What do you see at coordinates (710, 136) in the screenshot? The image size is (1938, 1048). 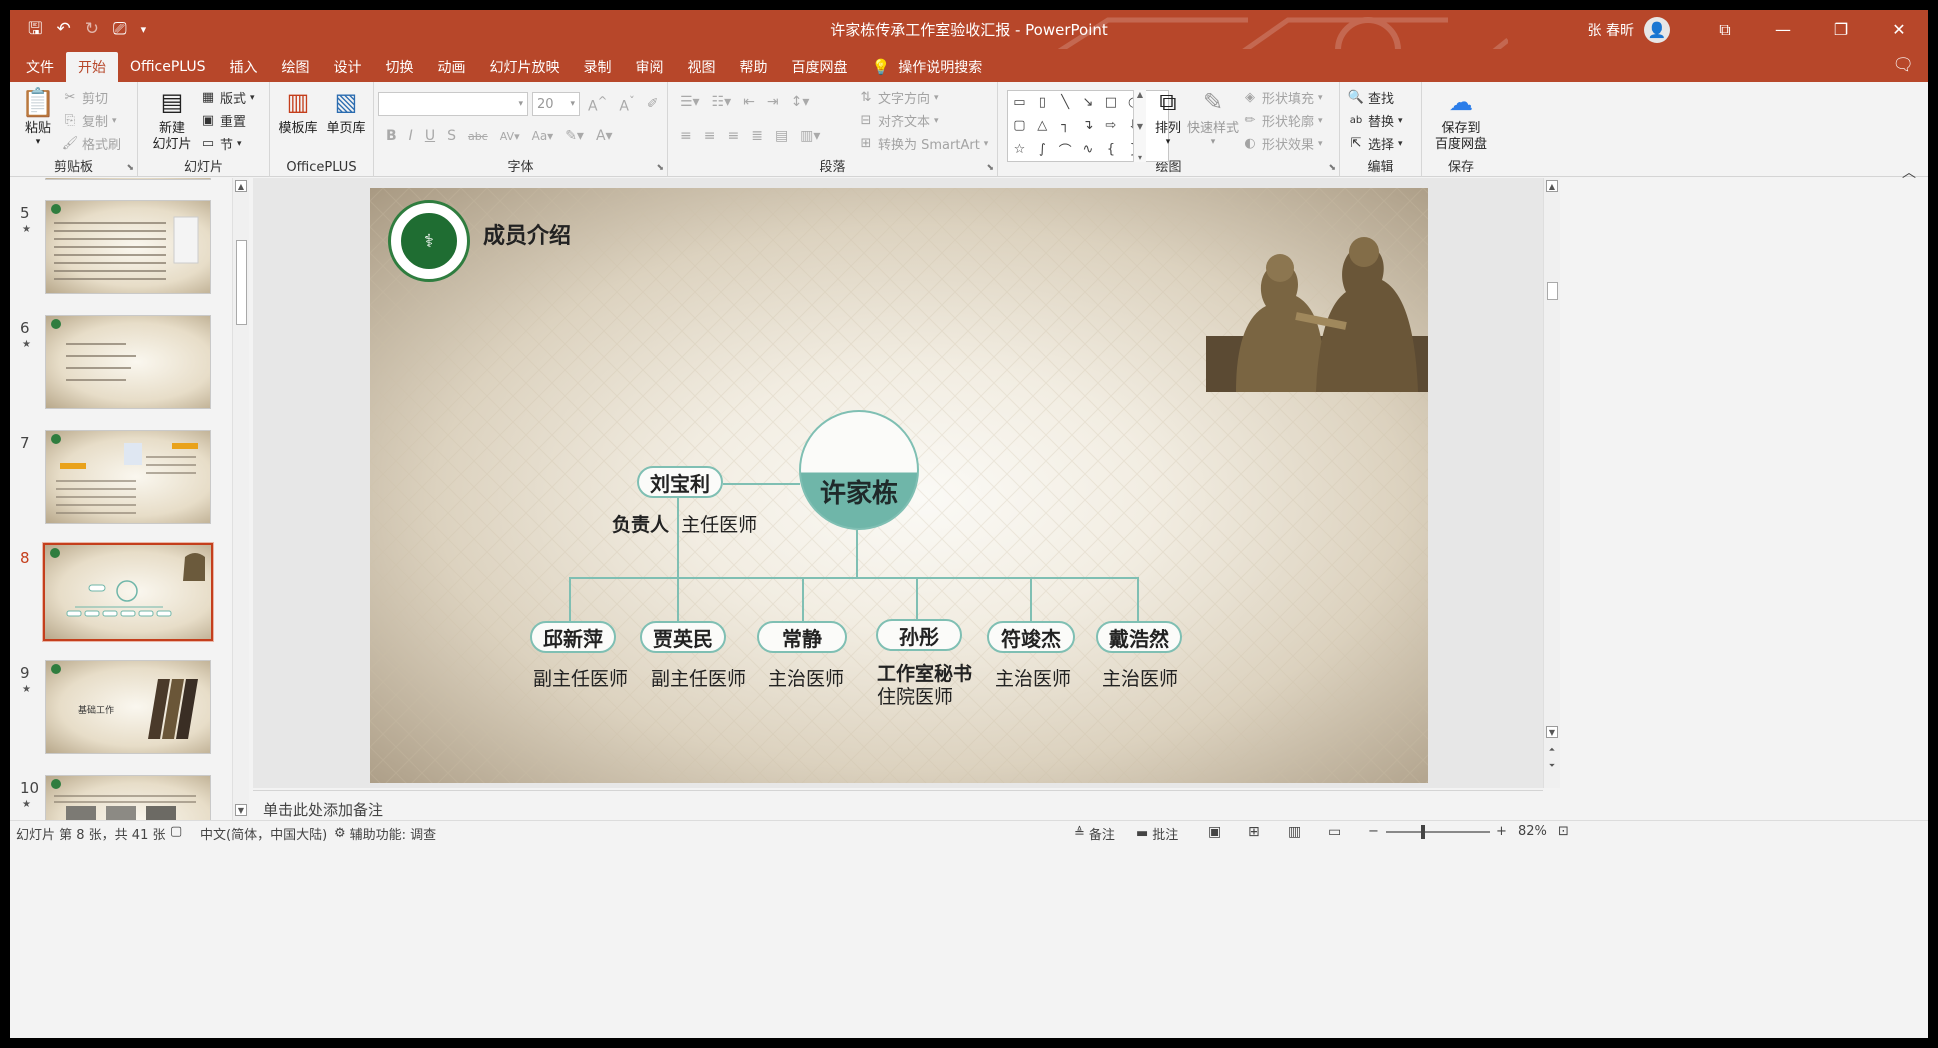 I see `align-center-icon: ≡` at bounding box center [710, 136].